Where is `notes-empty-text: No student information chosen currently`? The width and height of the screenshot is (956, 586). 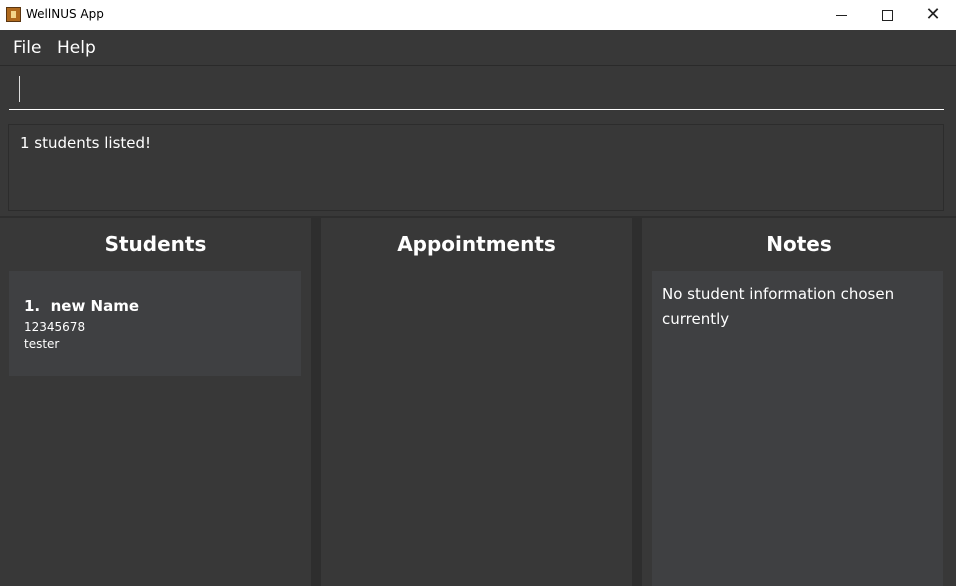
notes-empty-text: No student information chosen currently is located at coordinates (778, 306).